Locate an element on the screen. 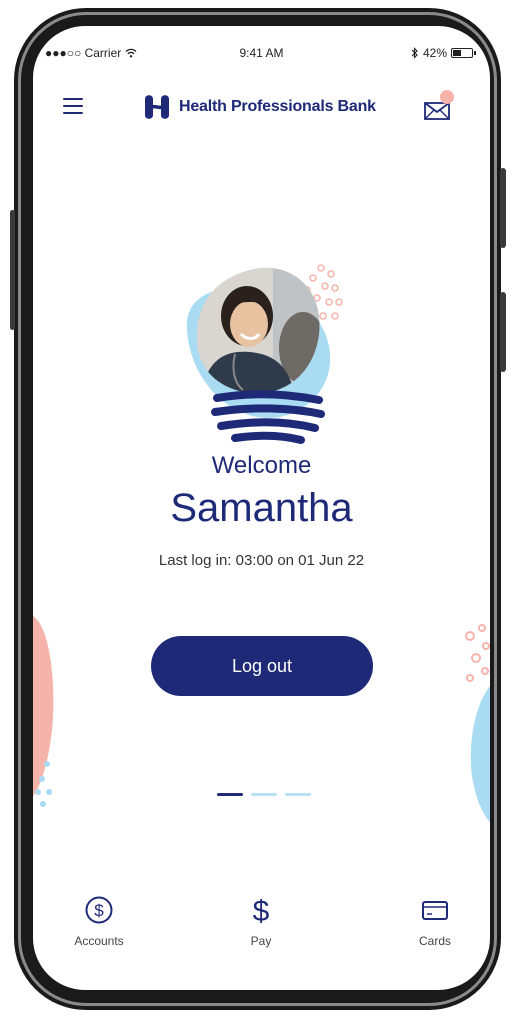 Image resolution: width=515 pixels, height=1016 pixels. inbox-button is located at coordinates (439, 106).